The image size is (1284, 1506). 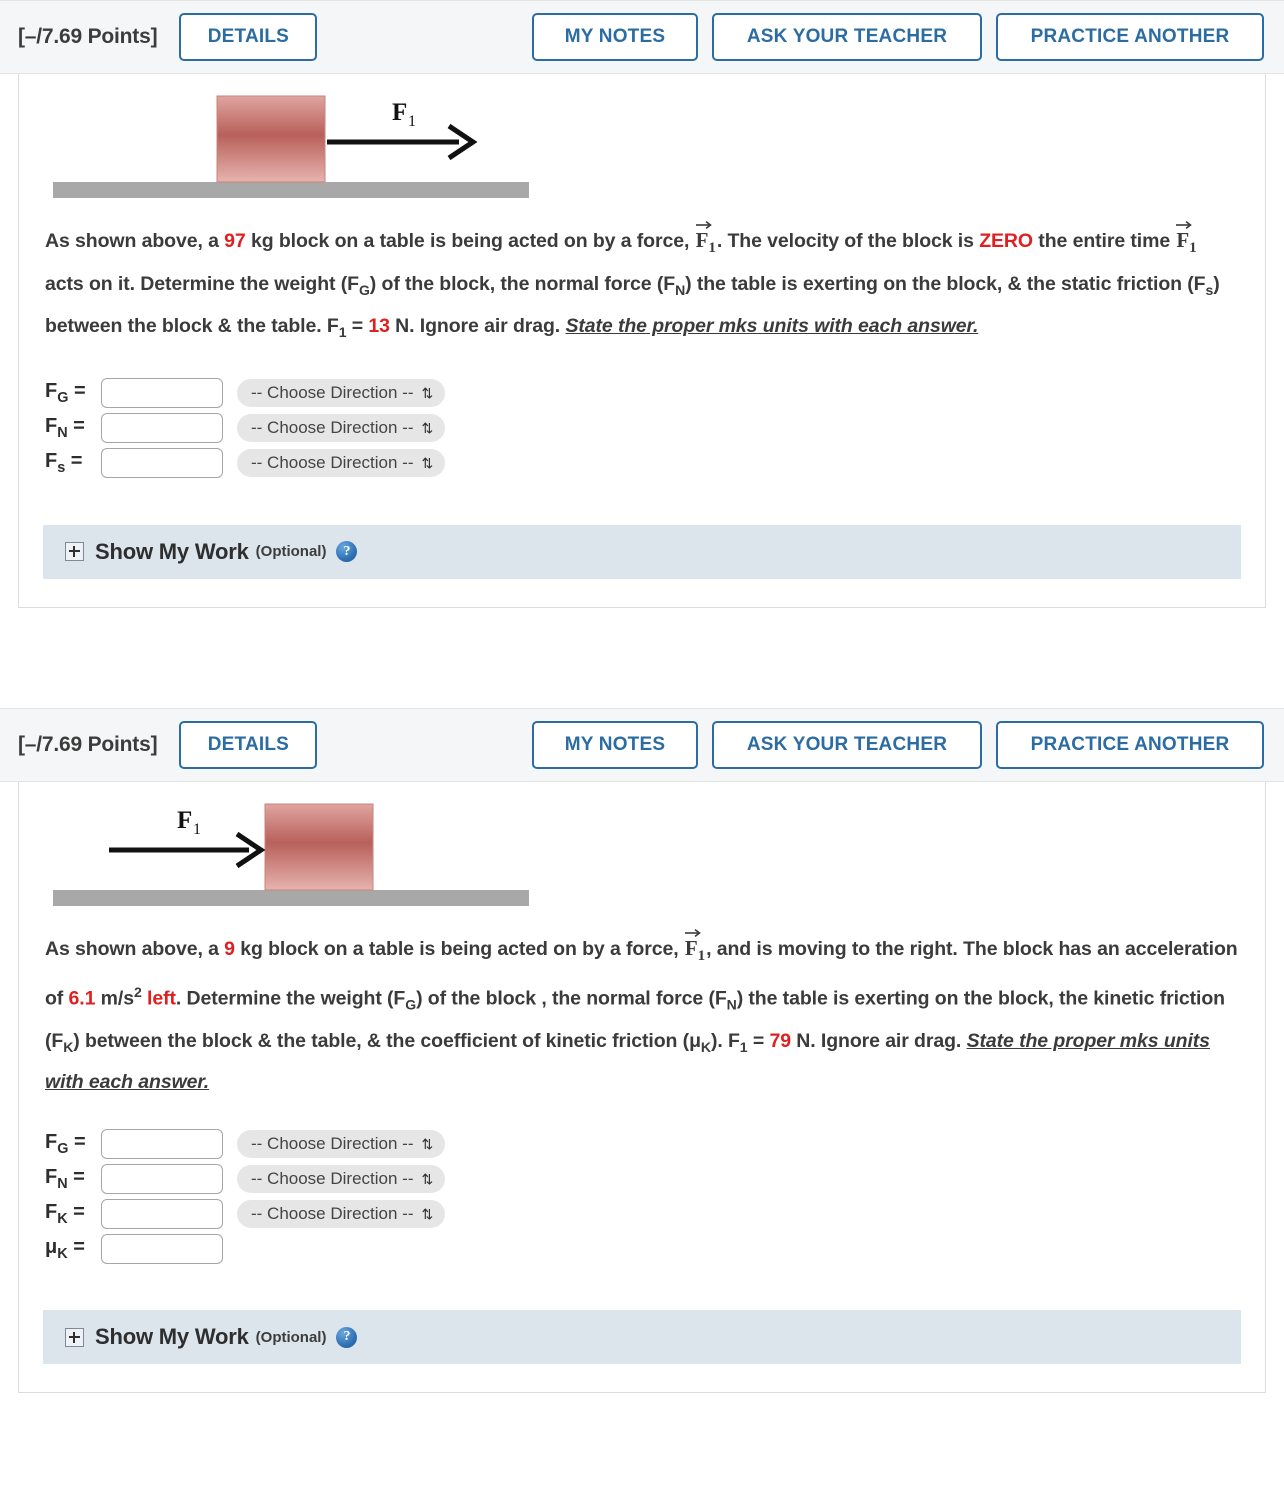 I want to click on acceleration-direction: left, so click(x=161, y=998).